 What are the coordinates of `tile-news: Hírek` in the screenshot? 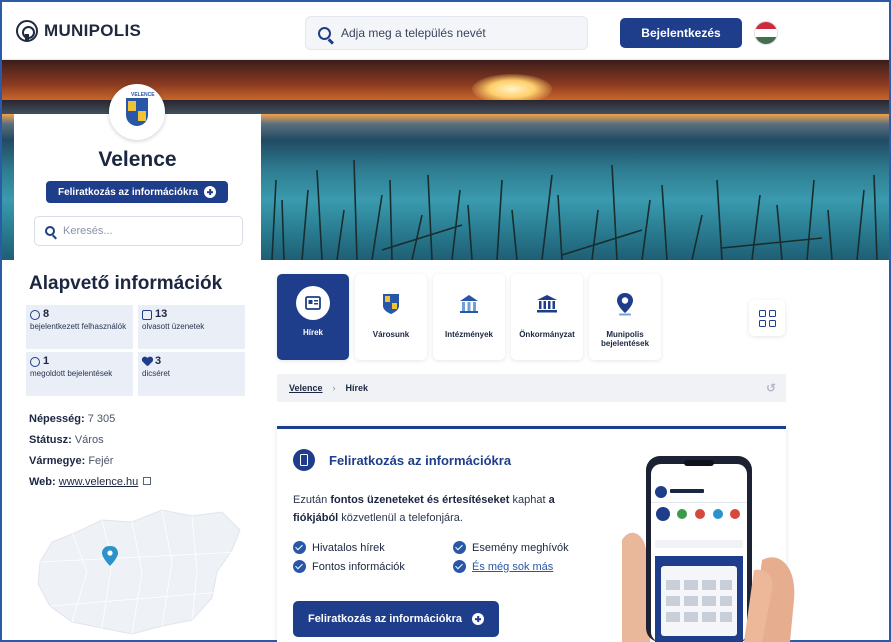 It's located at (313, 317).